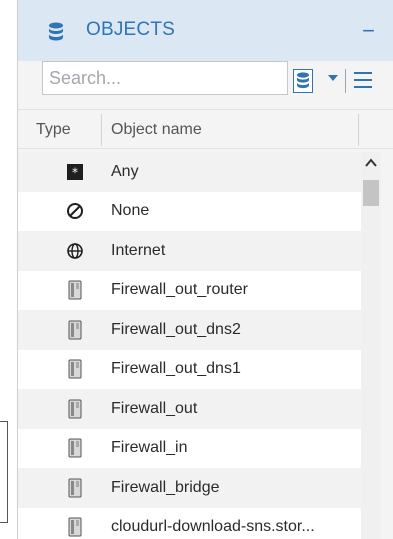 Image resolution: width=393 pixels, height=539 pixels. I want to click on list-item: Firewall_out, so click(189, 409).